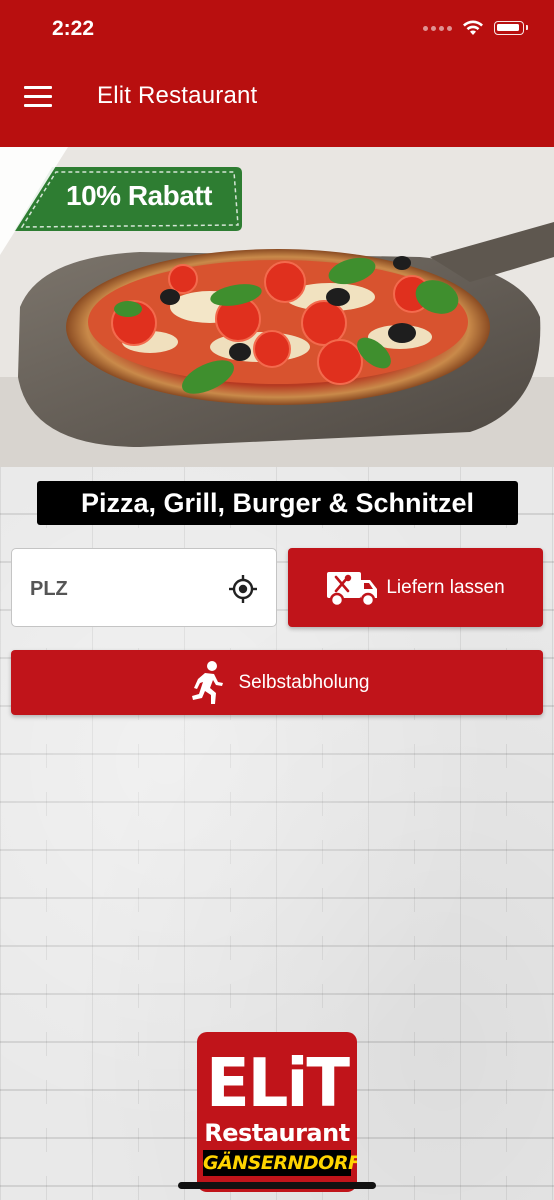 The height and width of the screenshot is (1200, 554). I want to click on deliver-button-label: Liefern lassen, so click(445, 587).